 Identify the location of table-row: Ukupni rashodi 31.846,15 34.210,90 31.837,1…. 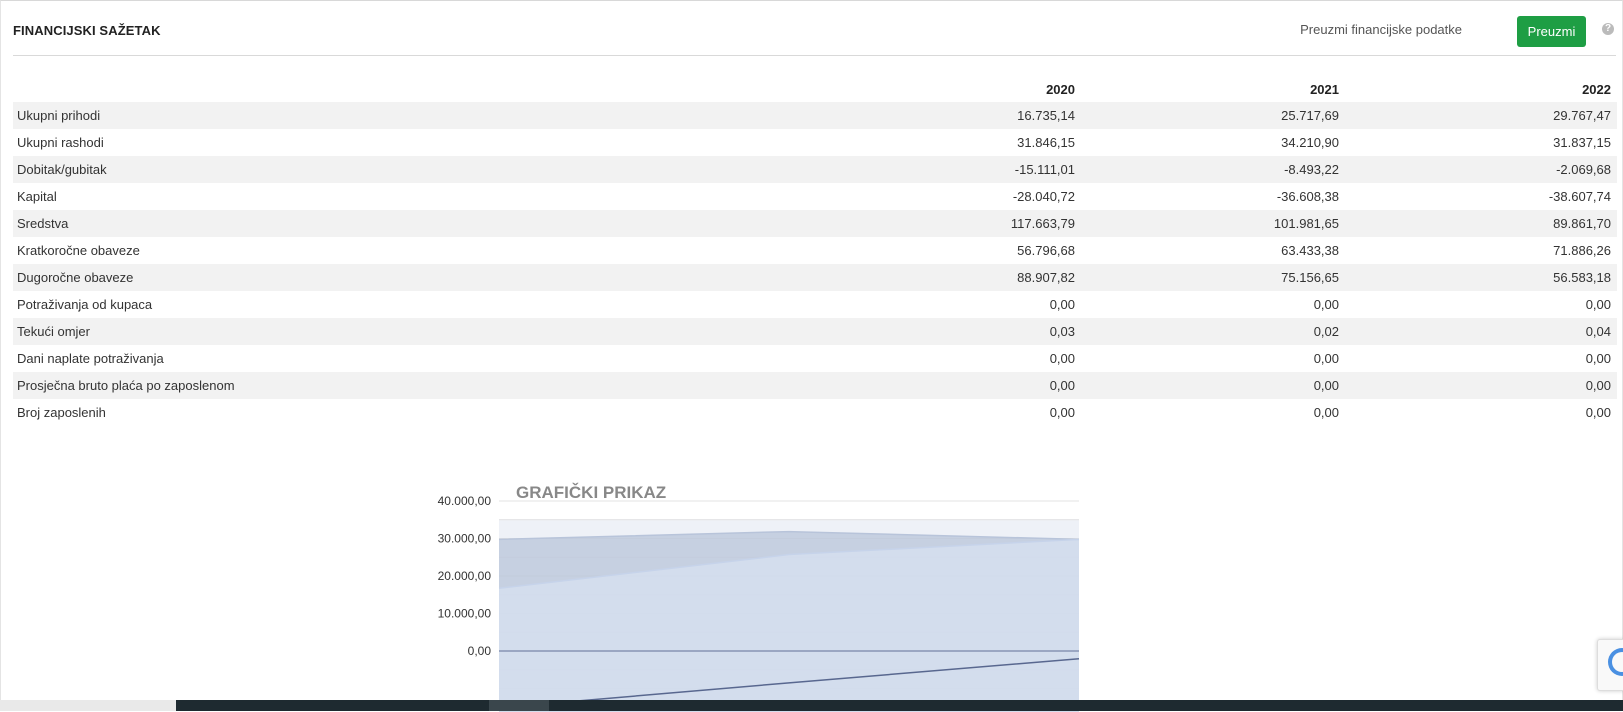
(815, 142).